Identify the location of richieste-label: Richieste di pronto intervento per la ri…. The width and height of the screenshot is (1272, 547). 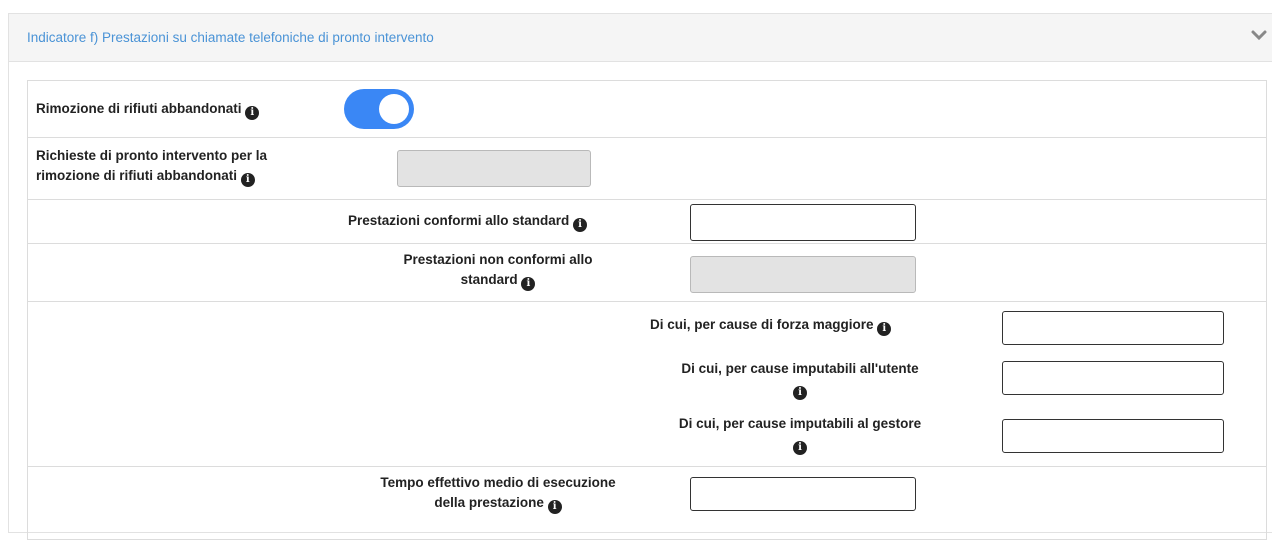
(152, 167).